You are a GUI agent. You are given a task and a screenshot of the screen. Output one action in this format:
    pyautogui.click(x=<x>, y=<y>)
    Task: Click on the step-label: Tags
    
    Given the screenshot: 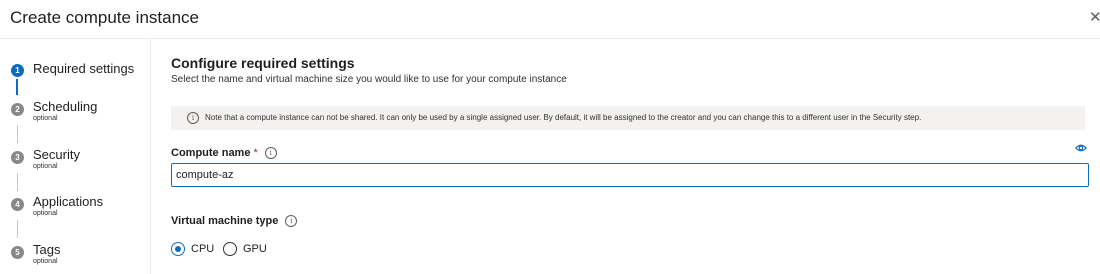 What is the action you would take?
    pyautogui.click(x=47, y=249)
    